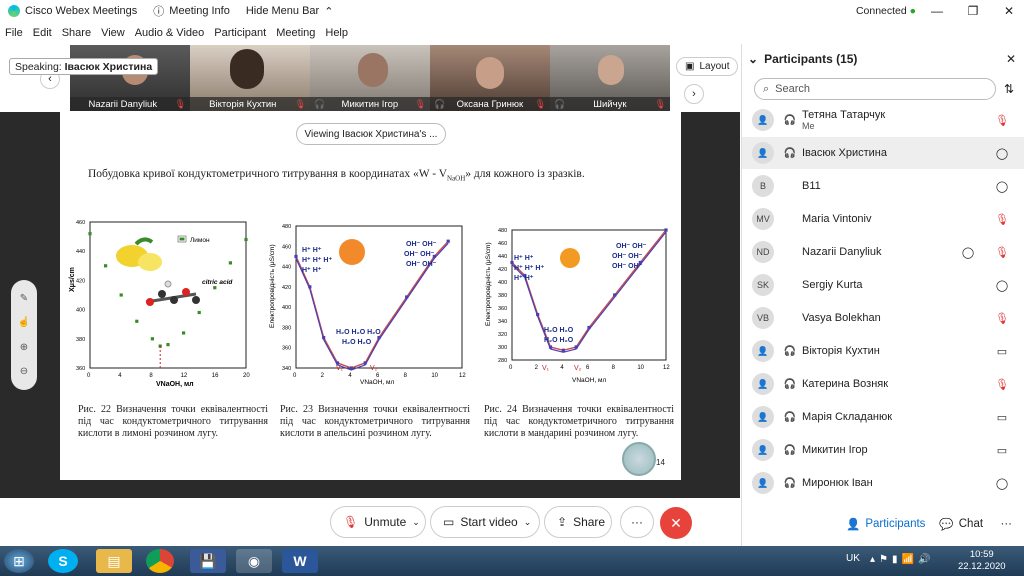 This screenshot has width=1024, height=576. Describe the element at coordinates (1009, 89) in the screenshot. I see `sort-icon: ⇅` at that location.